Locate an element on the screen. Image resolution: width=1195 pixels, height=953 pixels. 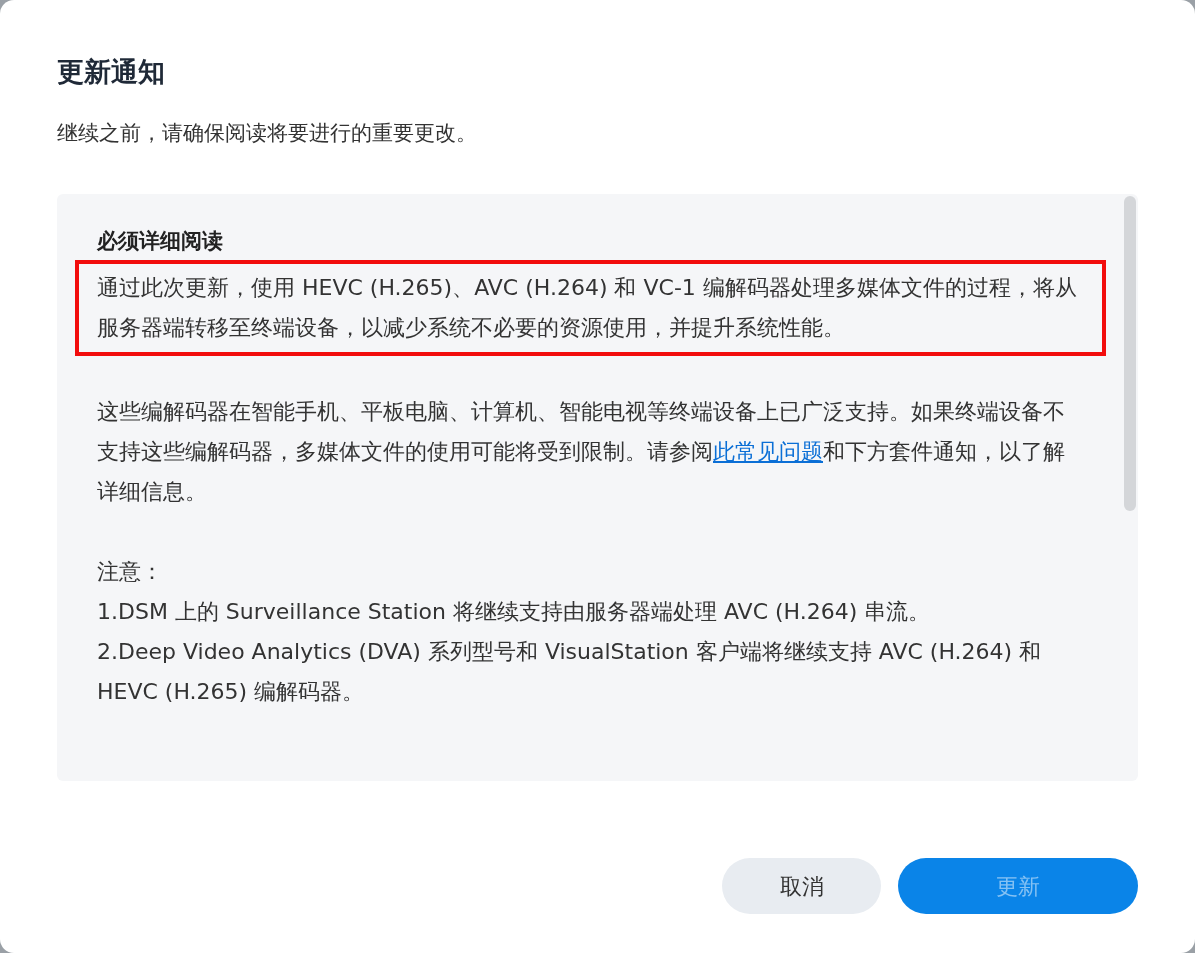
note-label: 注意： is located at coordinates (130, 572).